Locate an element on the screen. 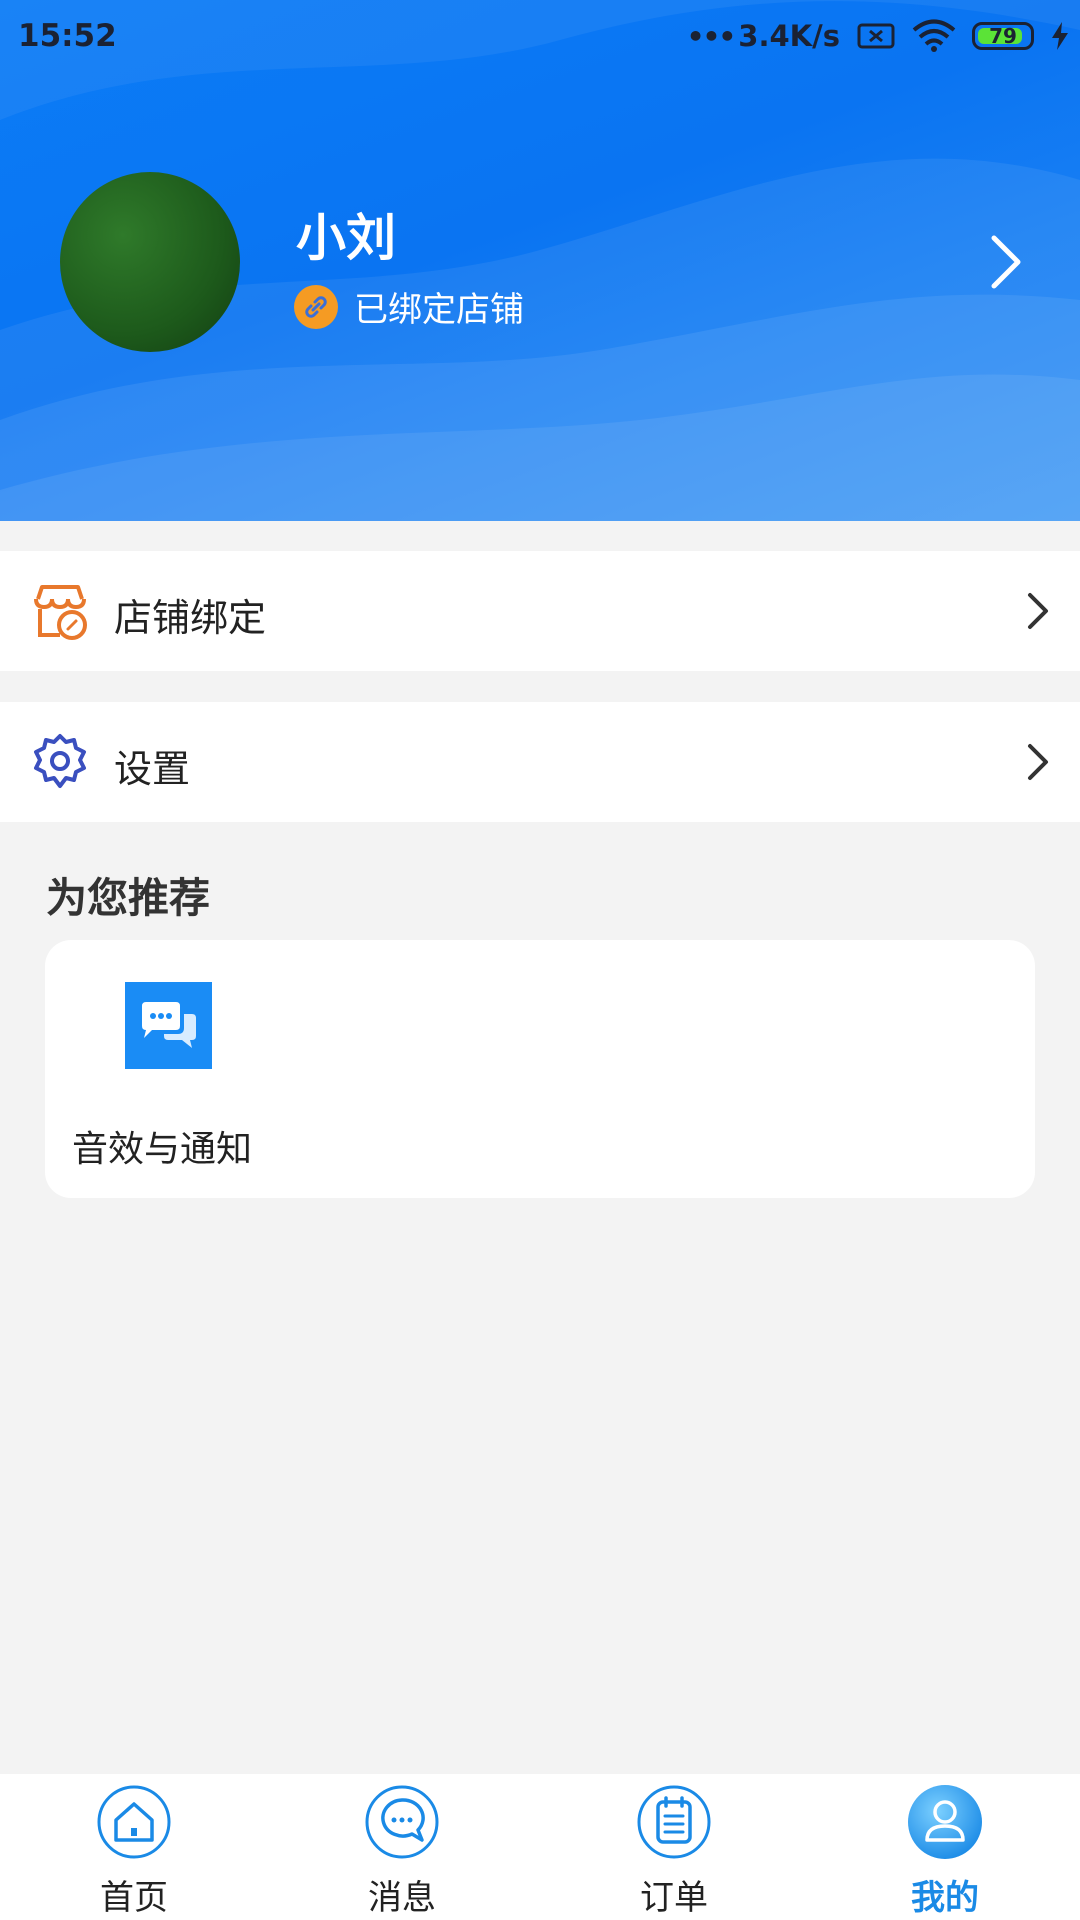 The width and height of the screenshot is (1080, 1920). sim-card-x-icon is located at coordinates (876, 36).